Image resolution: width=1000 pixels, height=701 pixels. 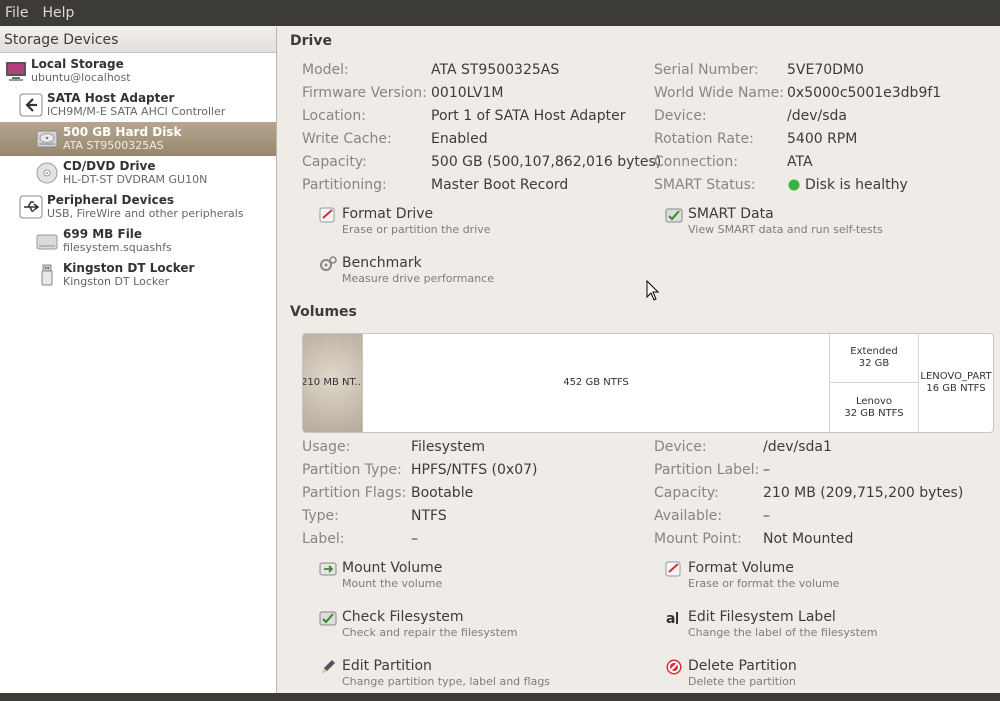 What do you see at coordinates (328, 666) in the screenshot?
I see `pencil-icon` at bounding box center [328, 666].